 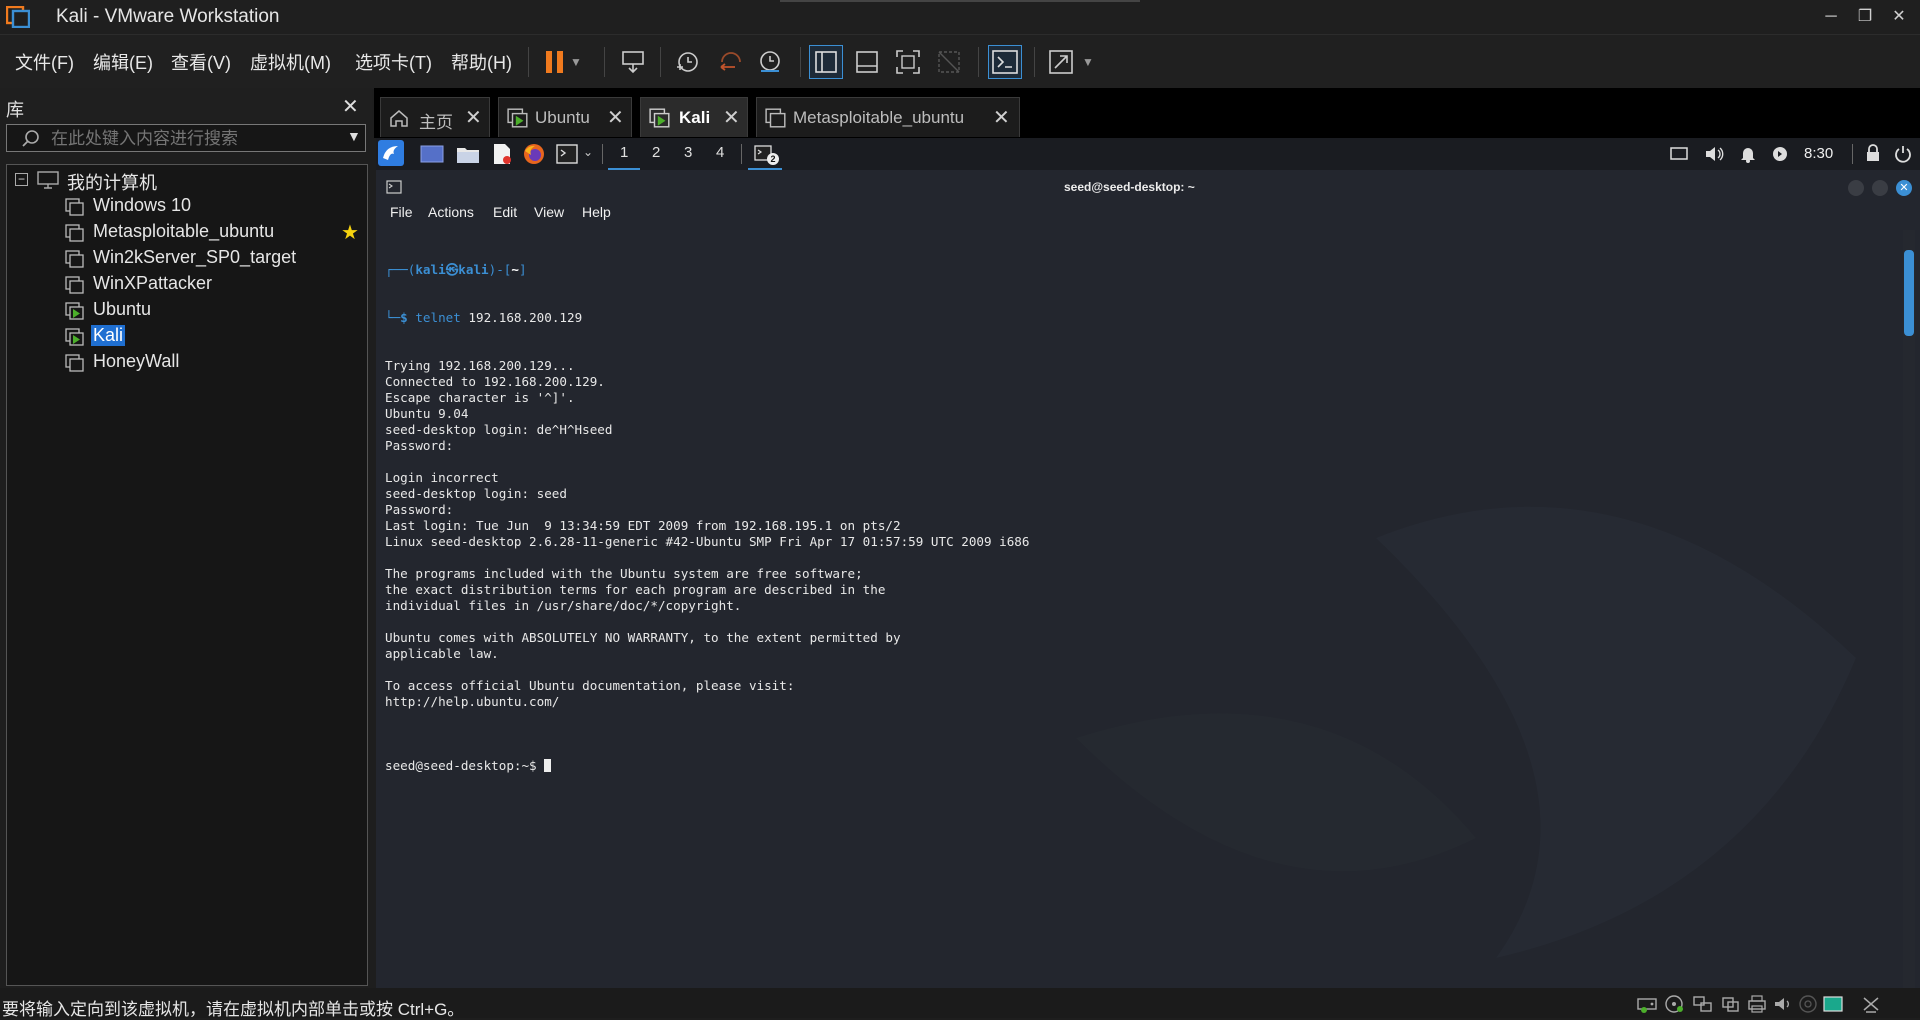 What do you see at coordinates (1005, 62) in the screenshot?
I see `console-view-button` at bounding box center [1005, 62].